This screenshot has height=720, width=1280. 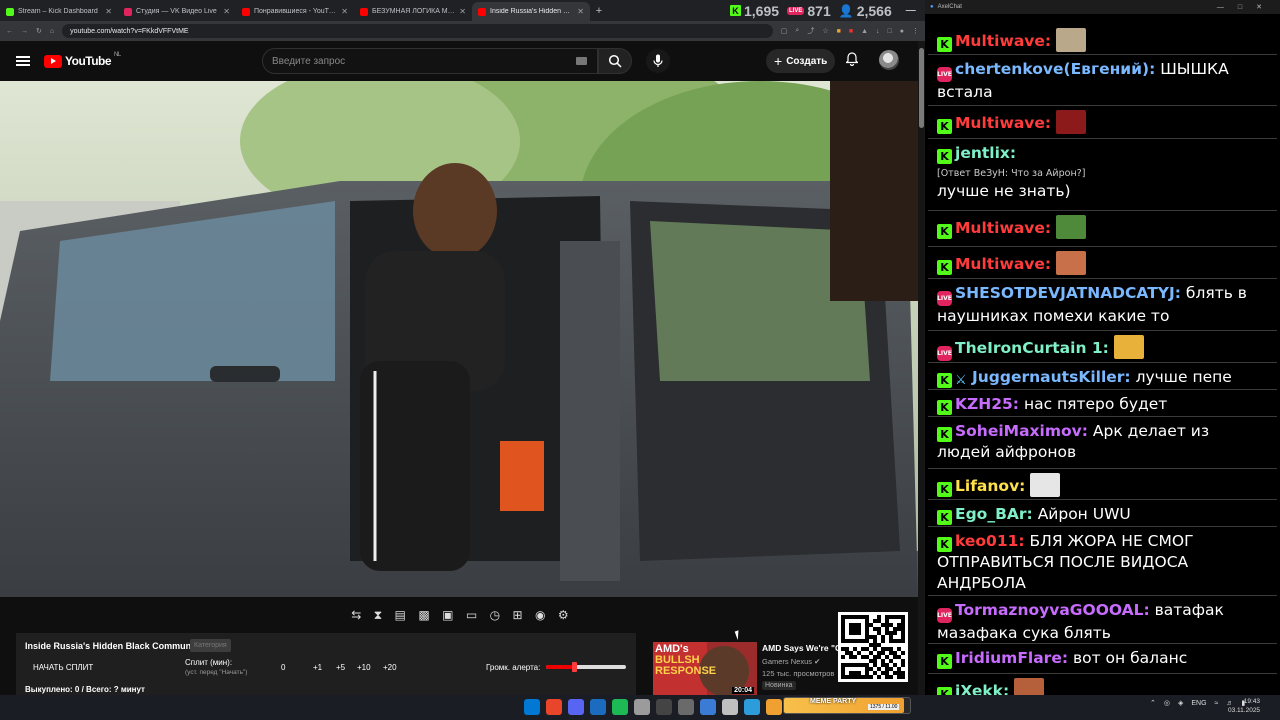 I want to click on mic-tray-icon: ◎, so click(x=1167, y=703).